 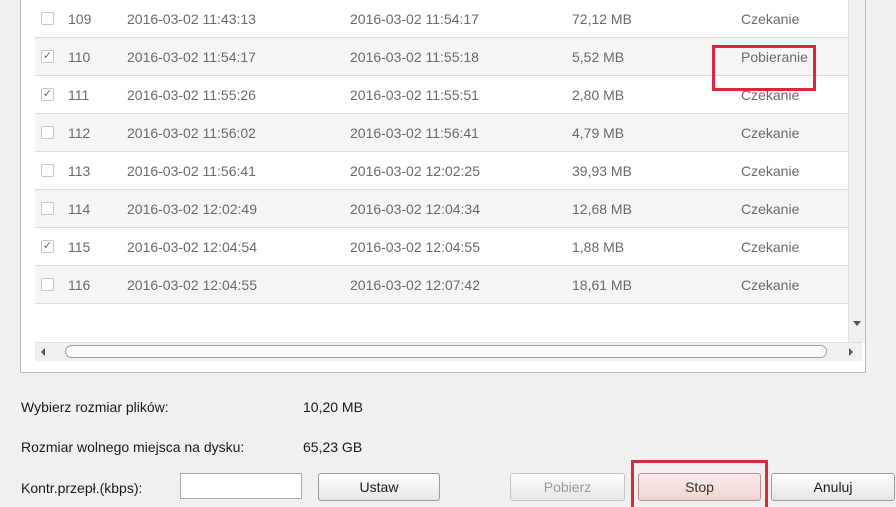 I want to click on horizontal-scrollbar, so click(x=448, y=351).